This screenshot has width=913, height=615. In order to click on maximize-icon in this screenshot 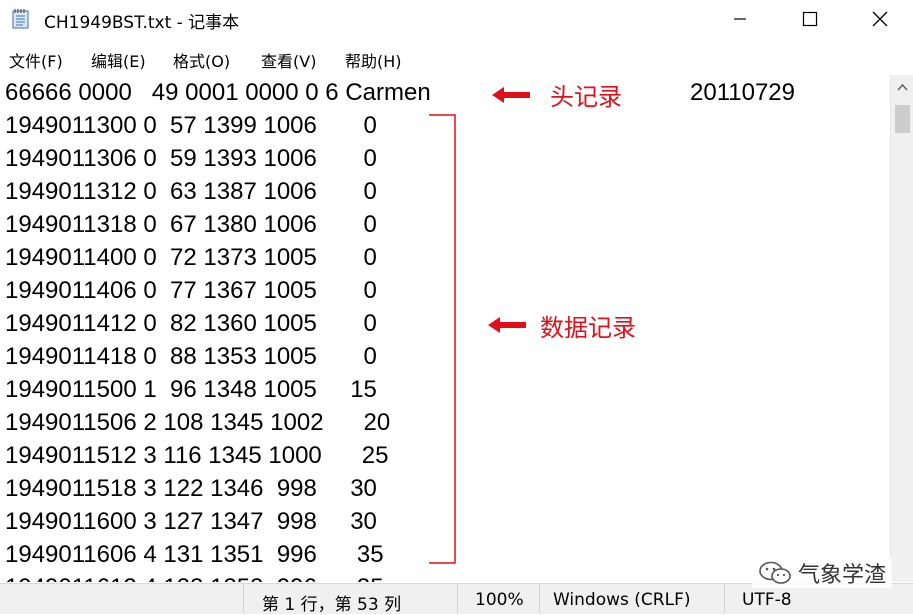, I will do `click(810, 19)`.